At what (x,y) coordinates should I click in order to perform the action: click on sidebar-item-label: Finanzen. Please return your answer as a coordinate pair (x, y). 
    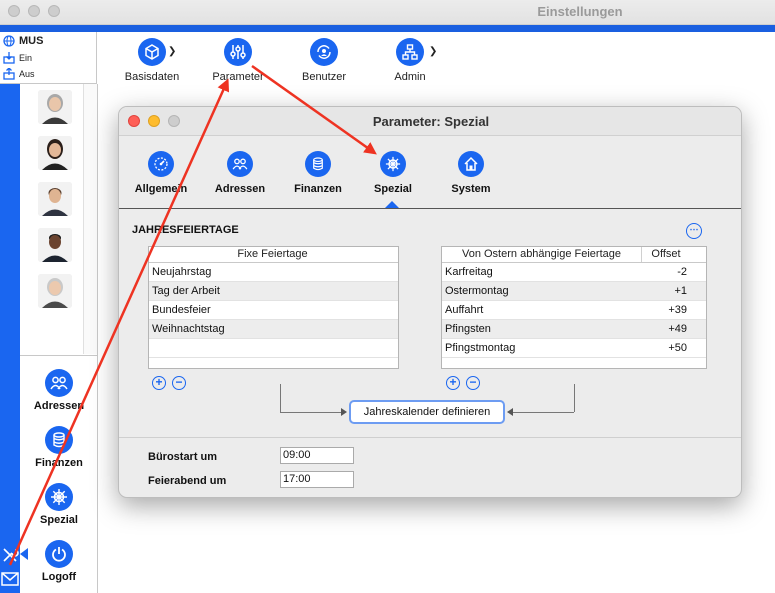
    Looking at the image, I should click on (59, 463).